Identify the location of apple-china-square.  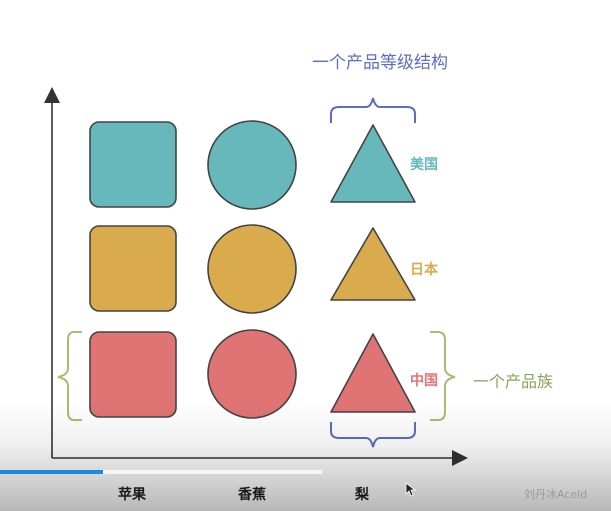
(133, 374).